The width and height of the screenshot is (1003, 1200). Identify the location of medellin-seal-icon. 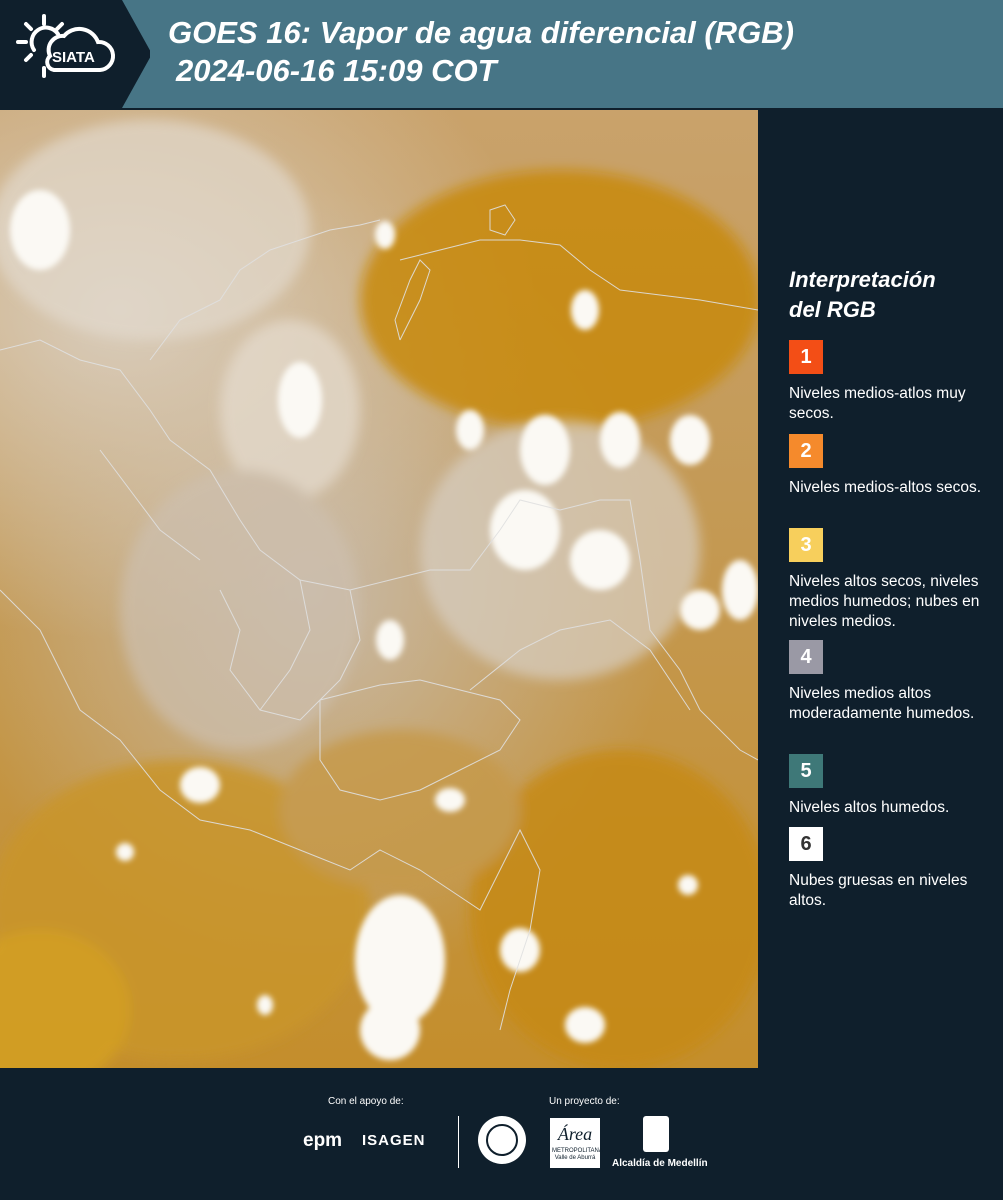
(502, 1140).